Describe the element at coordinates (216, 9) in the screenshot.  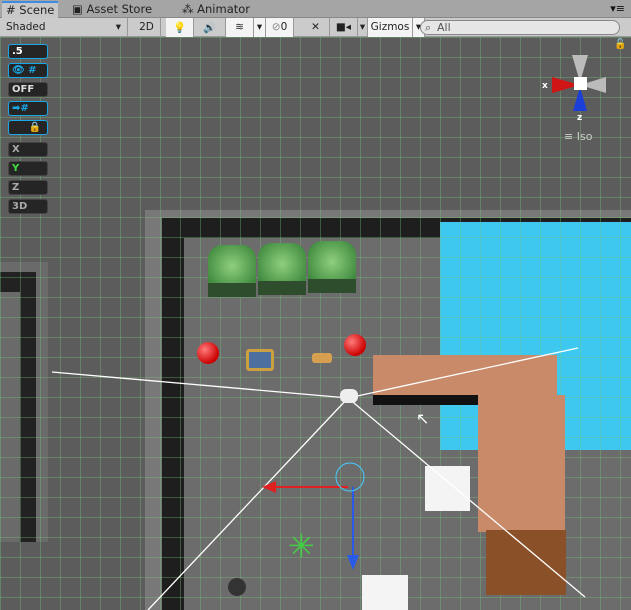
I see `tab-animator: ⁂ Animator` at that location.